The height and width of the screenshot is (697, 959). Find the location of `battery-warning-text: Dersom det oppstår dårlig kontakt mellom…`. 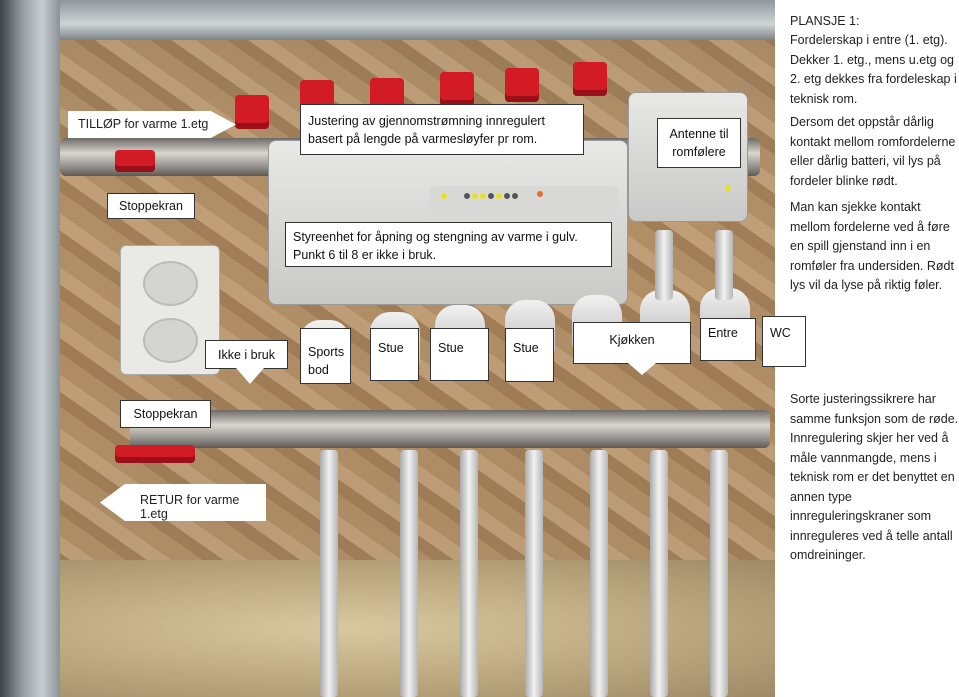

battery-warning-text: Dersom det oppstår dårlig kontakt mellom… is located at coordinates (873, 151).